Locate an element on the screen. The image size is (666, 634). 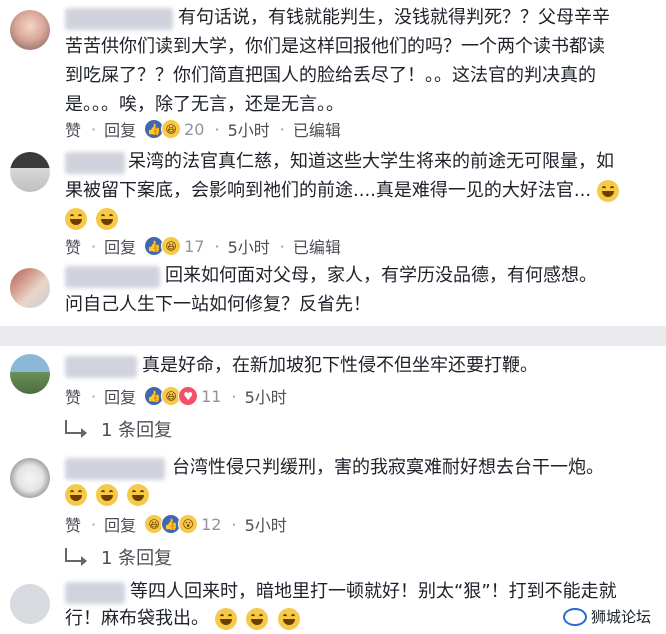
reaction-count: 12 is located at coordinates (211, 524).